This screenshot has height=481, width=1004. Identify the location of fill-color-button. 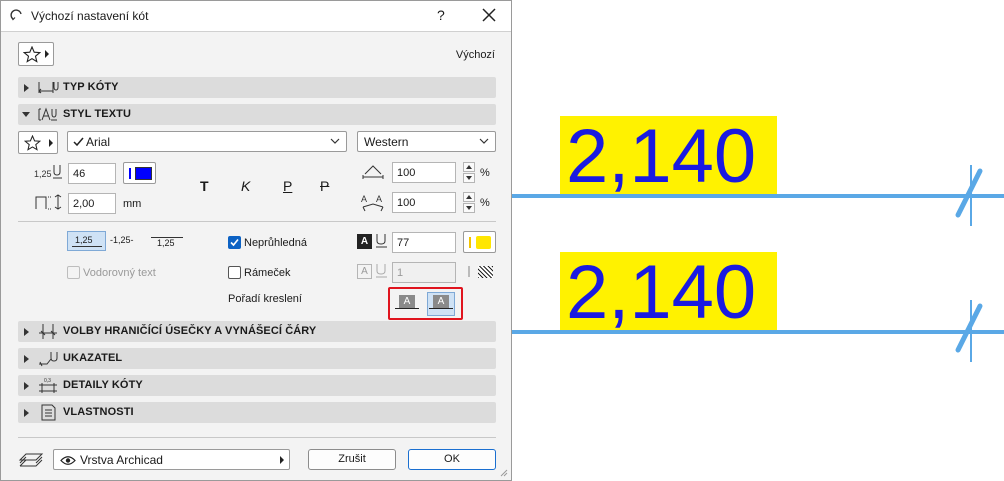
(479, 242).